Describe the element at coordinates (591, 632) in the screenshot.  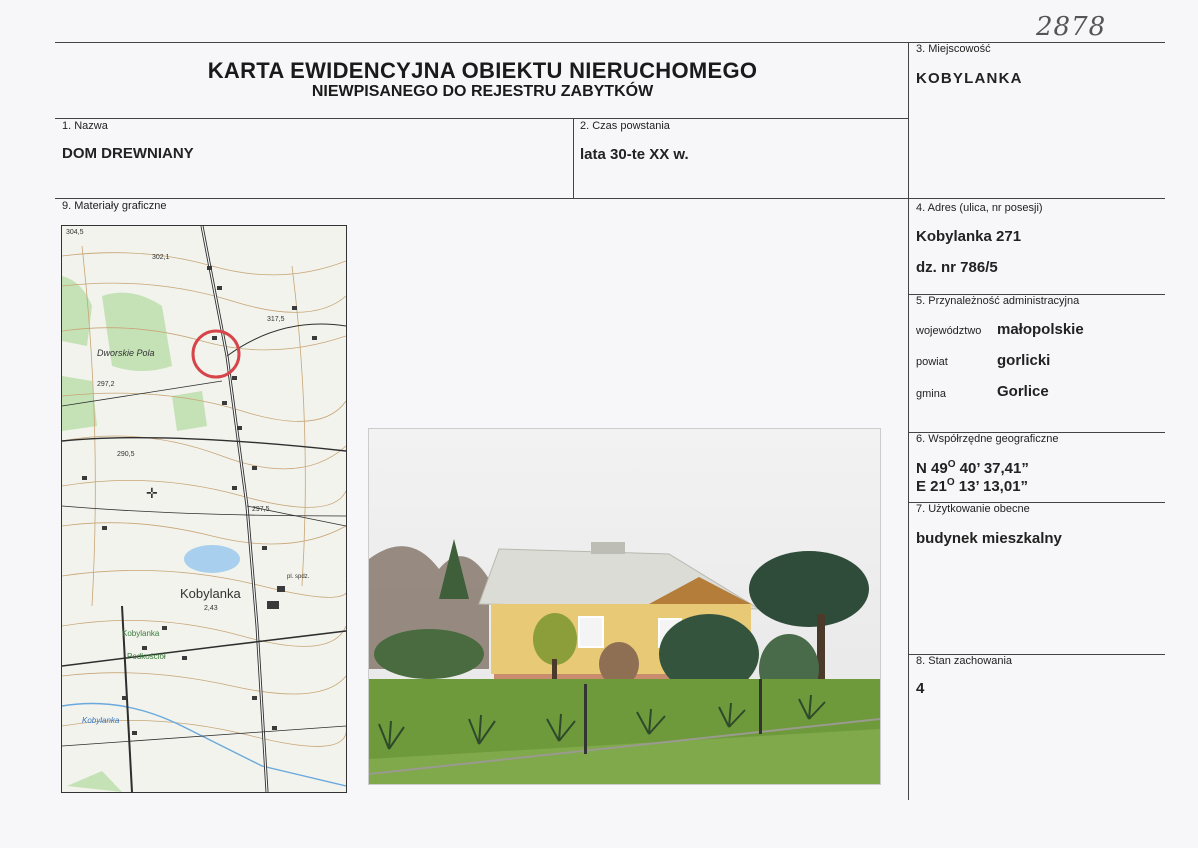
I see `house-window` at that location.